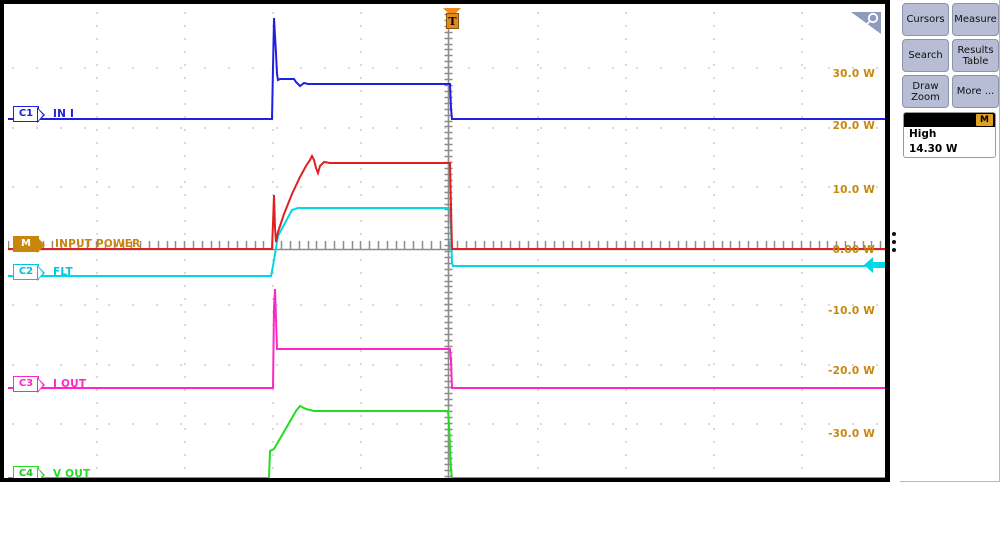  I want to click on measurement-value: 14.30 W, so click(933, 149).